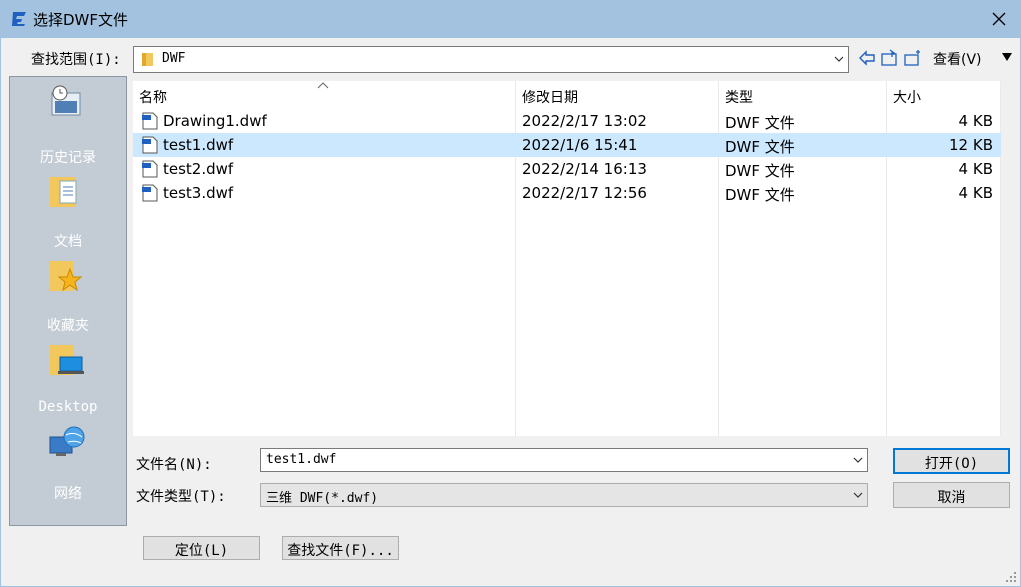  I want to click on place-history: 历史记录, so click(68, 123).